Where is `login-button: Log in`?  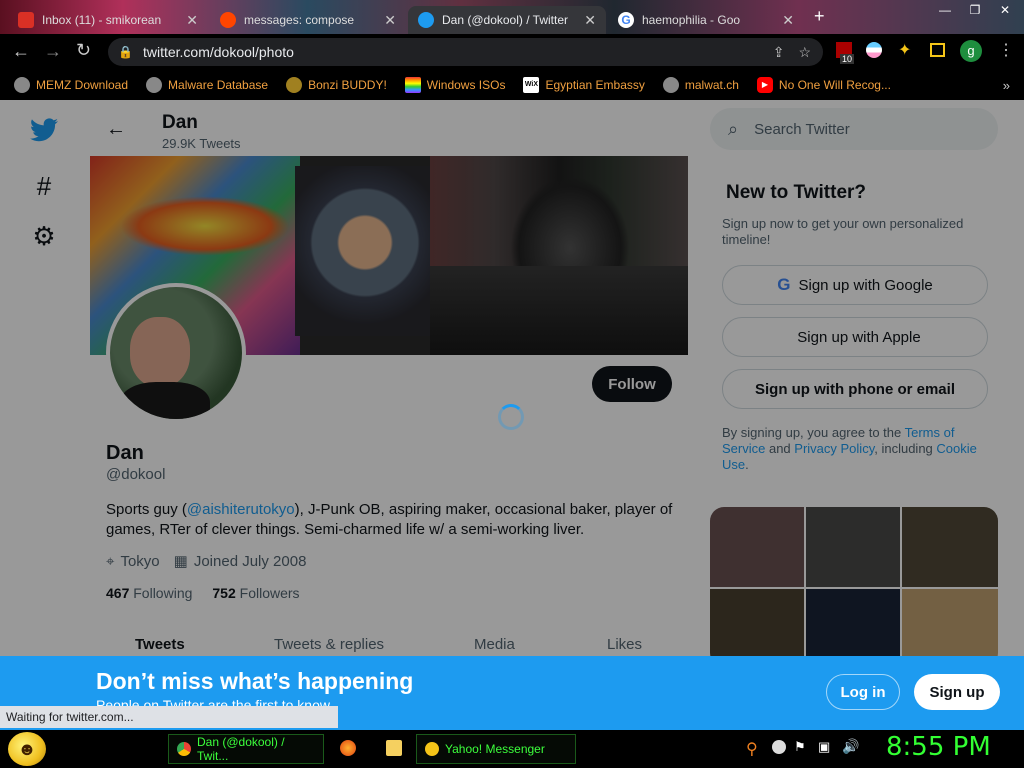
login-button: Log in is located at coordinates (863, 692).